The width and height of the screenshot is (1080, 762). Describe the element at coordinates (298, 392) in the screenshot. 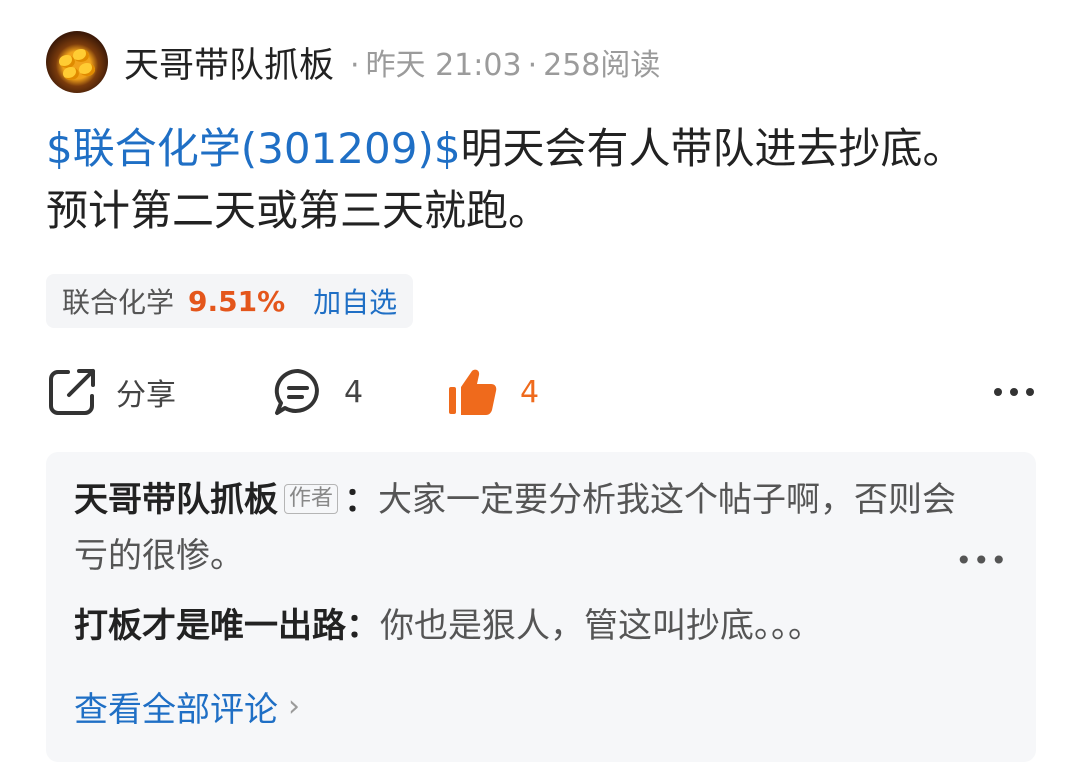

I see `comment-icon` at that location.